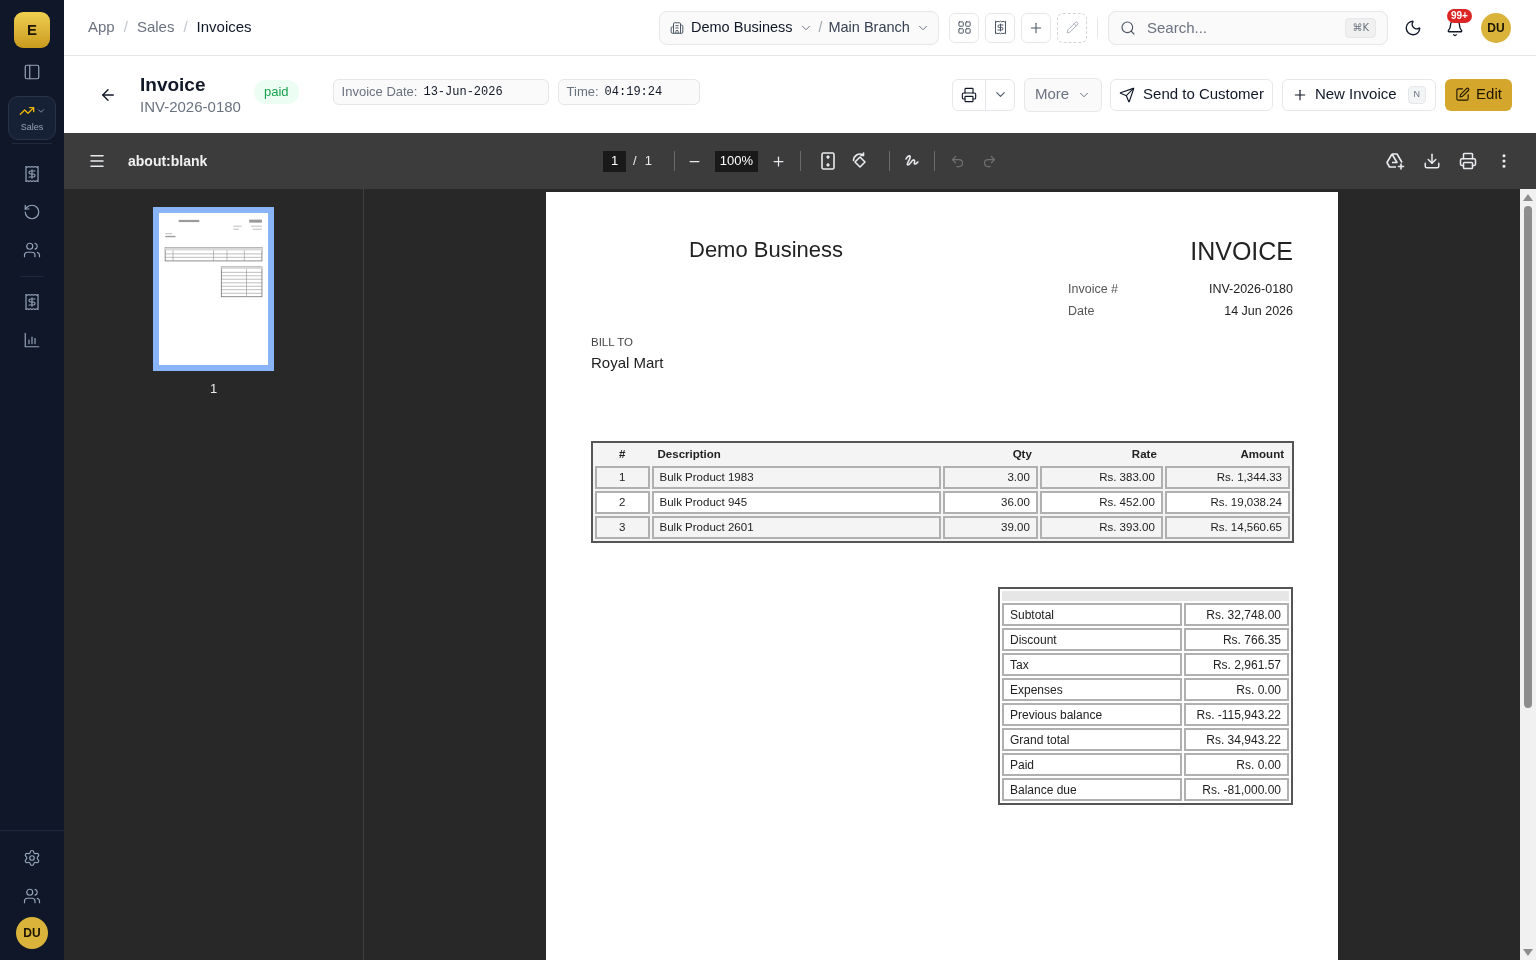 This screenshot has width=1536, height=960. I want to click on moon-icon, so click(1413, 27).